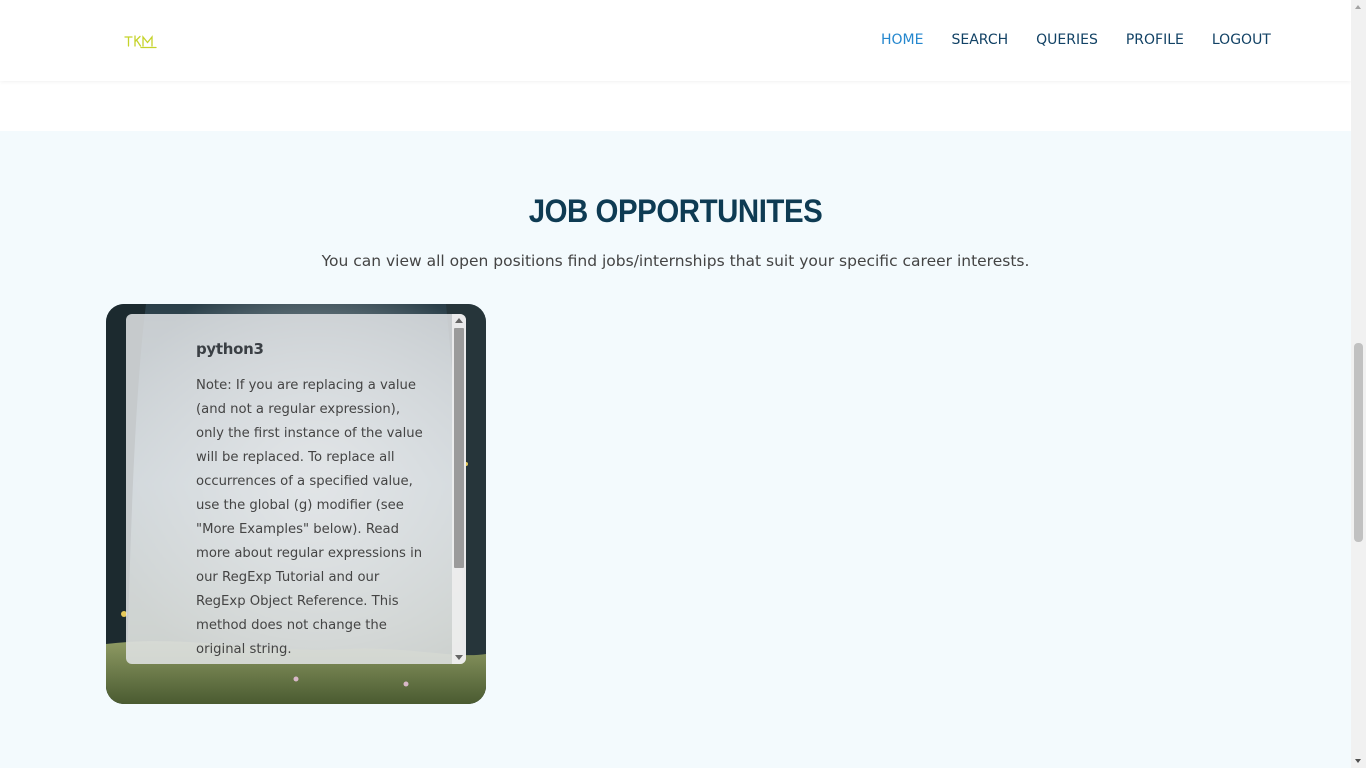 The width and height of the screenshot is (1366, 768). What do you see at coordinates (979, 40) in the screenshot?
I see `nav-search: SEARCH` at bounding box center [979, 40].